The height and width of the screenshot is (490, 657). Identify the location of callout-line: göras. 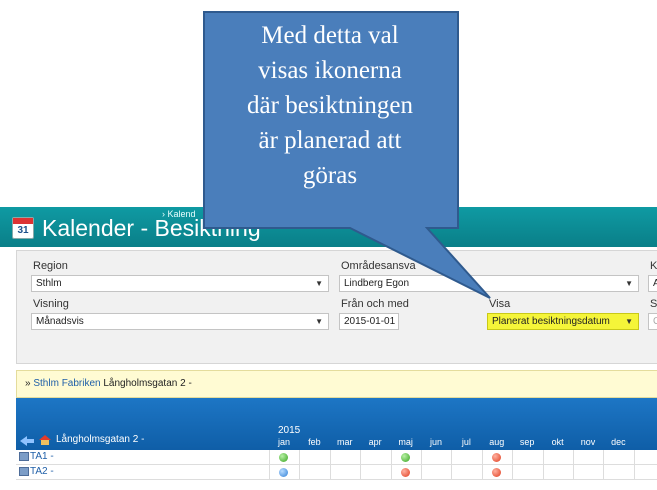
(330, 175).